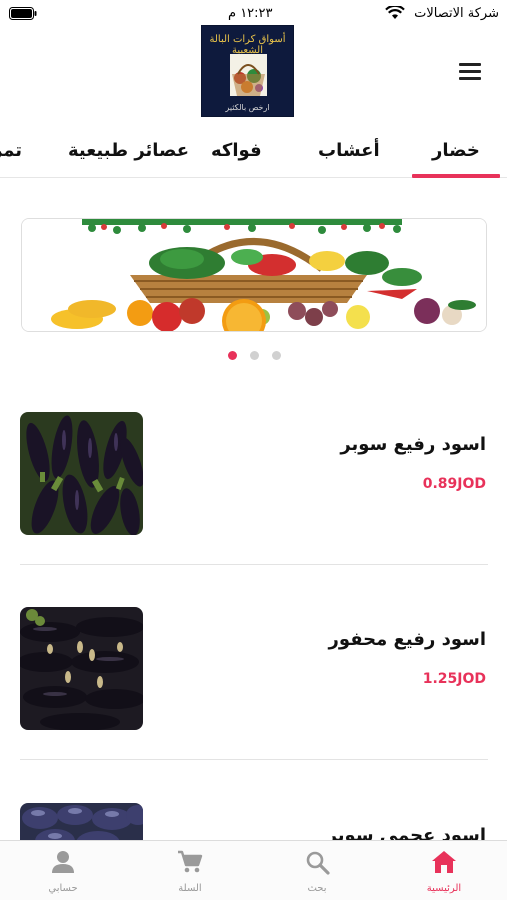 The image size is (507, 900). Describe the element at coordinates (254, 474) in the screenshot. I see `product-card: اسود رفيع سوبر 0.89JOD` at that location.